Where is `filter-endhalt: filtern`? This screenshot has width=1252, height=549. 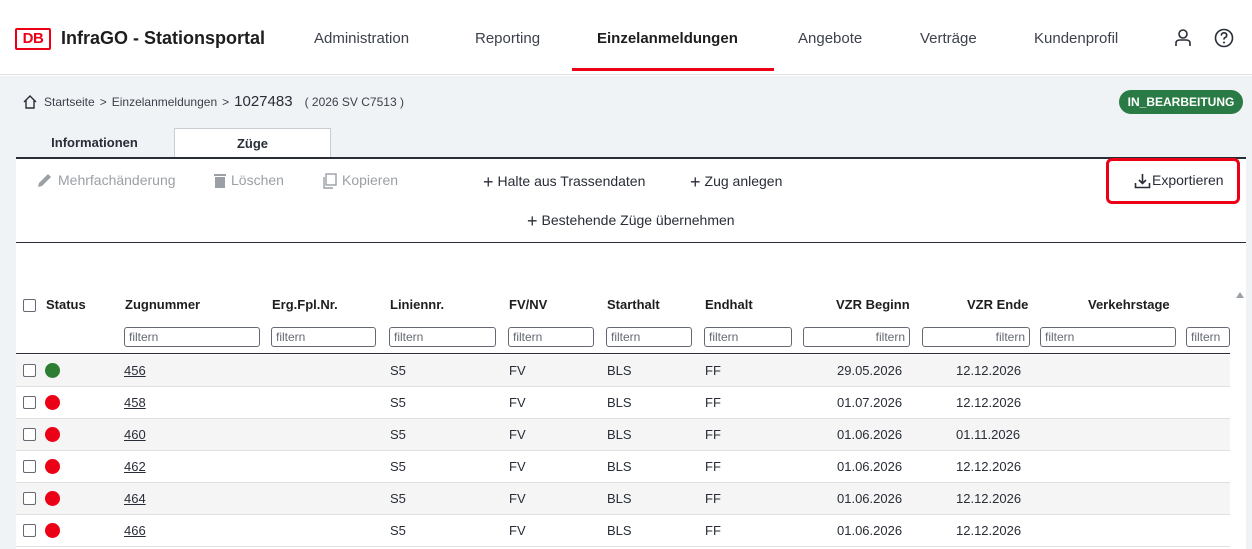
filter-endhalt: filtern is located at coordinates (748, 337).